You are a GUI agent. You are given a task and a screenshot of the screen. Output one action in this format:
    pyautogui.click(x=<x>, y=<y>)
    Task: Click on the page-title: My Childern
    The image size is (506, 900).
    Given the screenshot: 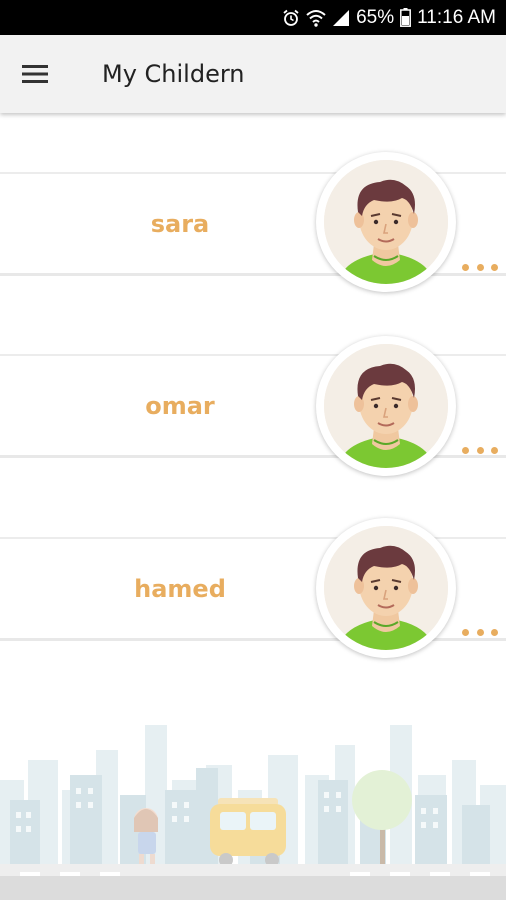 What is the action you would take?
    pyautogui.click(x=173, y=74)
    